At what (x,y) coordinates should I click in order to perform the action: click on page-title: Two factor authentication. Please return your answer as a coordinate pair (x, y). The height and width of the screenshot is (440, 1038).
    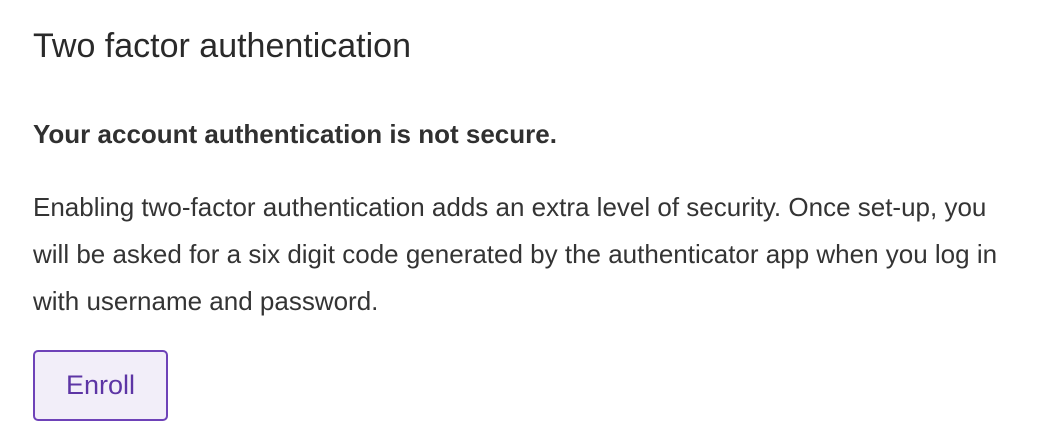
    Looking at the image, I should click on (222, 46).